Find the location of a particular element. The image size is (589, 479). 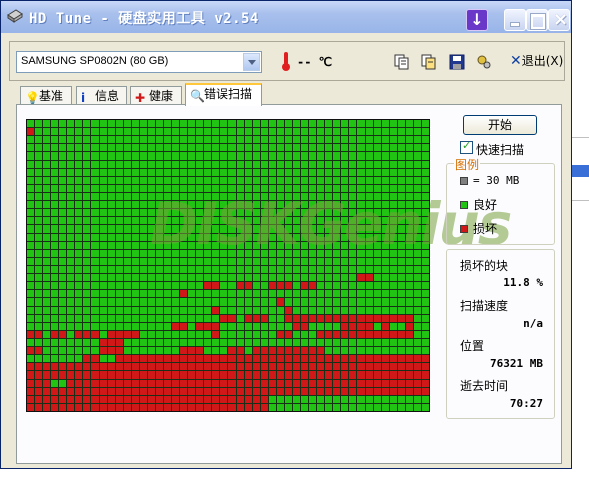

start-button: 开始 is located at coordinates (500, 125).